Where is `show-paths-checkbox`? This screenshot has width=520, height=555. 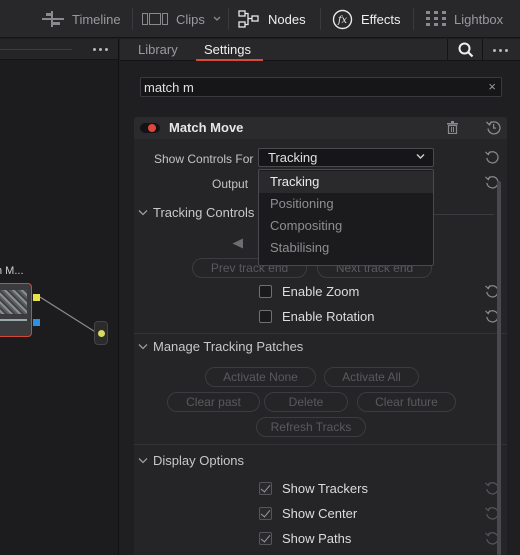
show-paths-checkbox is located at coordinates (265, 538).